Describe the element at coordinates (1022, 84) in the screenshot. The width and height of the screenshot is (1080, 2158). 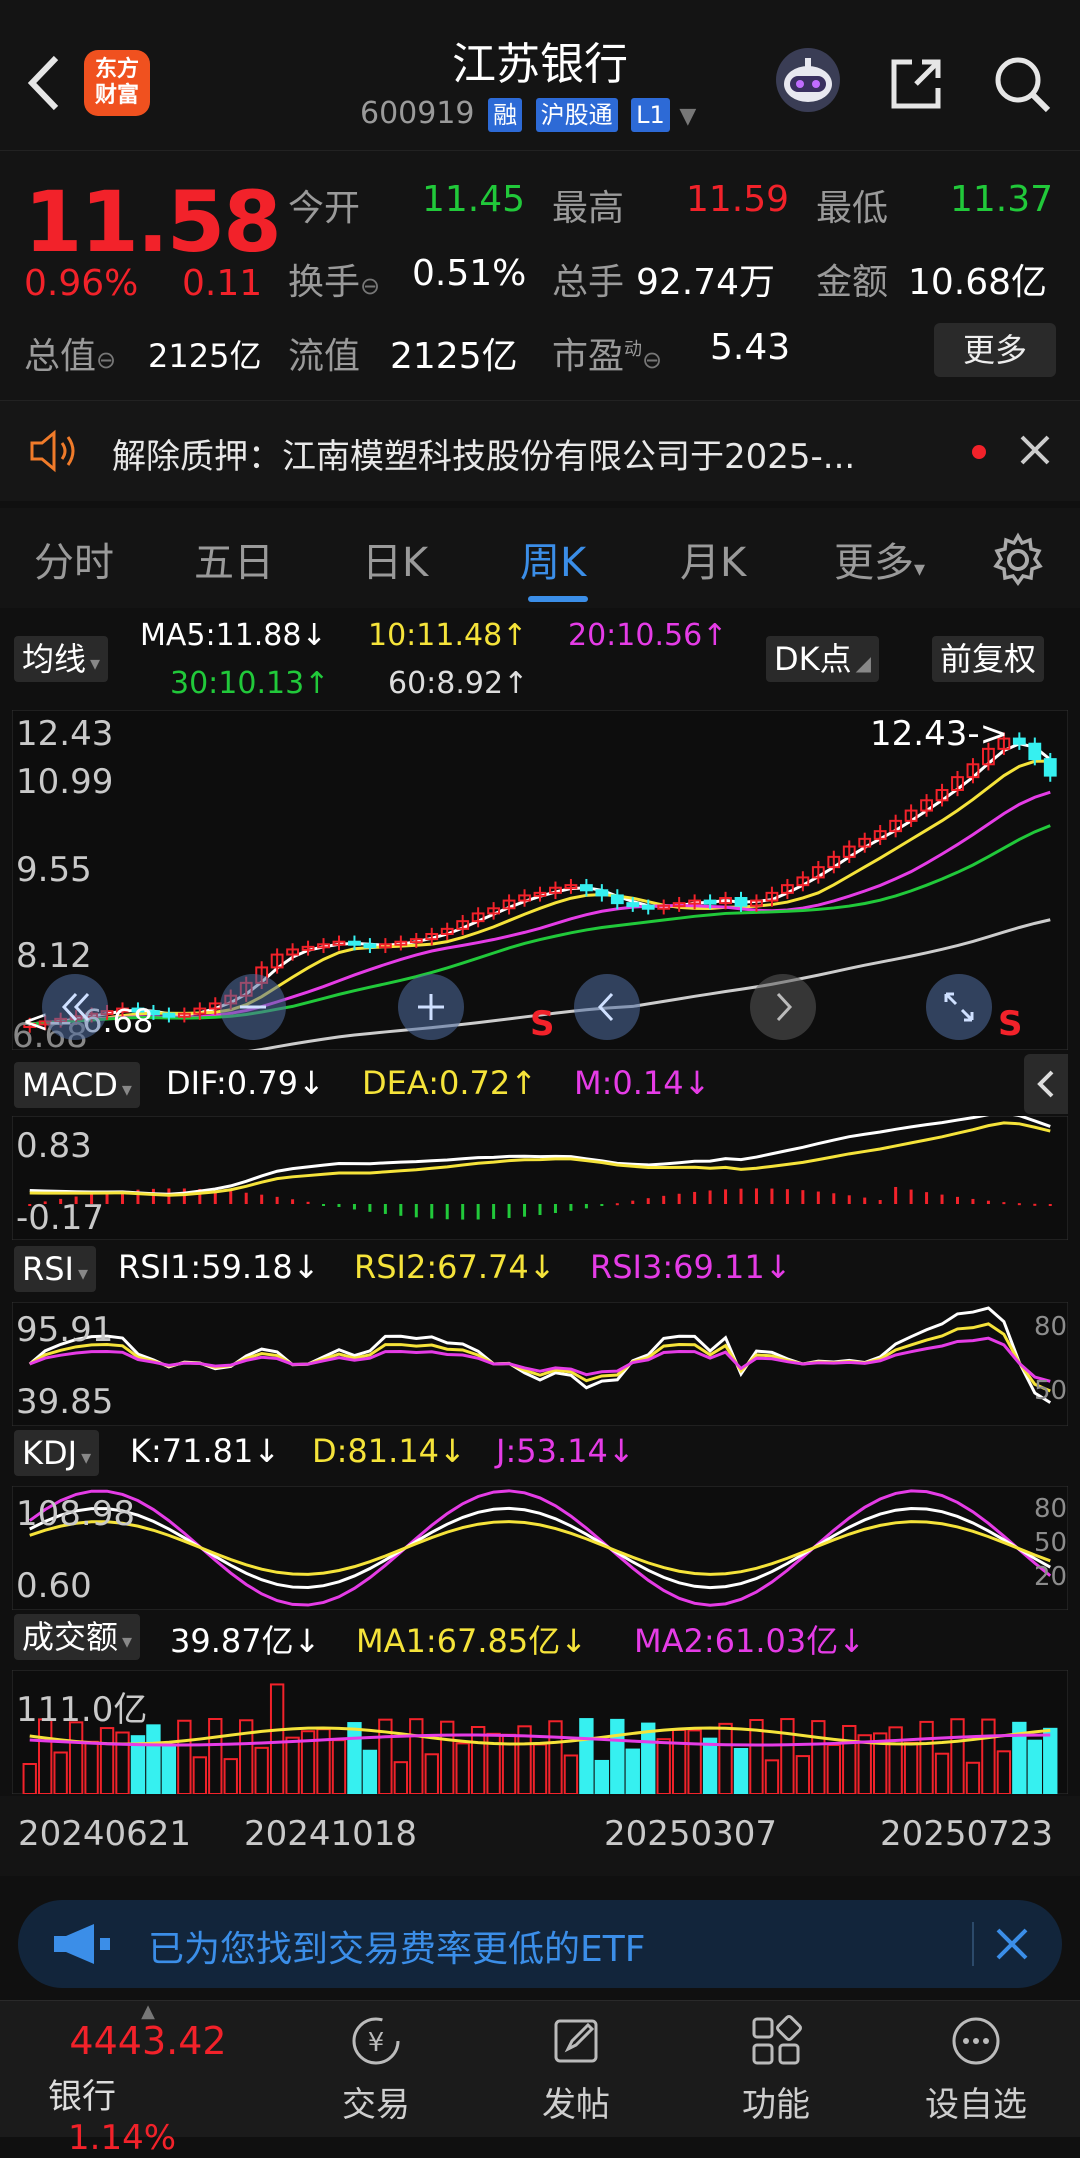
I see `search-icon` at that location.